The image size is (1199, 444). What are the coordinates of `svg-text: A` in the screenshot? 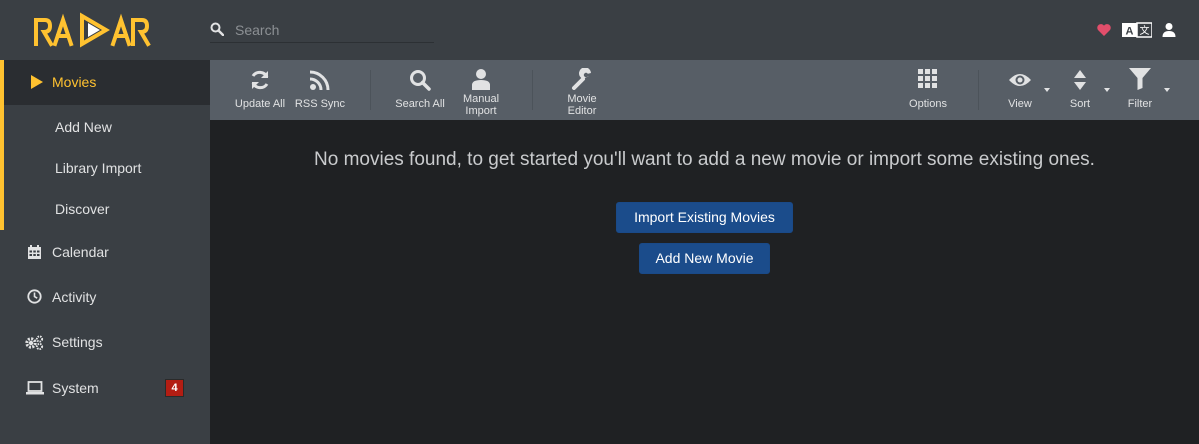 It's located at (1130, 32).